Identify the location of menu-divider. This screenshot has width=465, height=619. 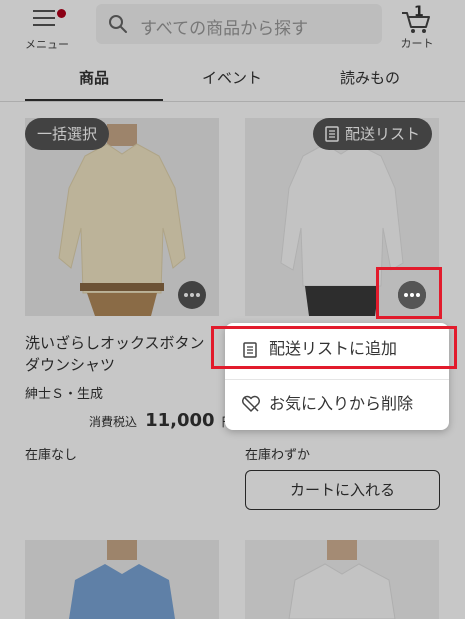
(337, 379).